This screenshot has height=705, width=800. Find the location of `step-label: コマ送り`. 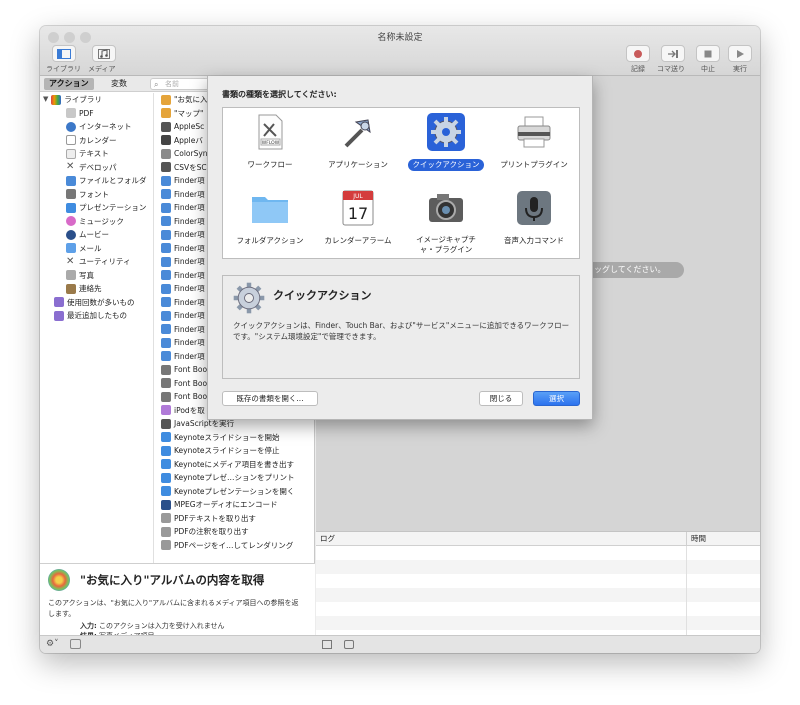

step-label: コマ送り is located at coordinates (671, 69).